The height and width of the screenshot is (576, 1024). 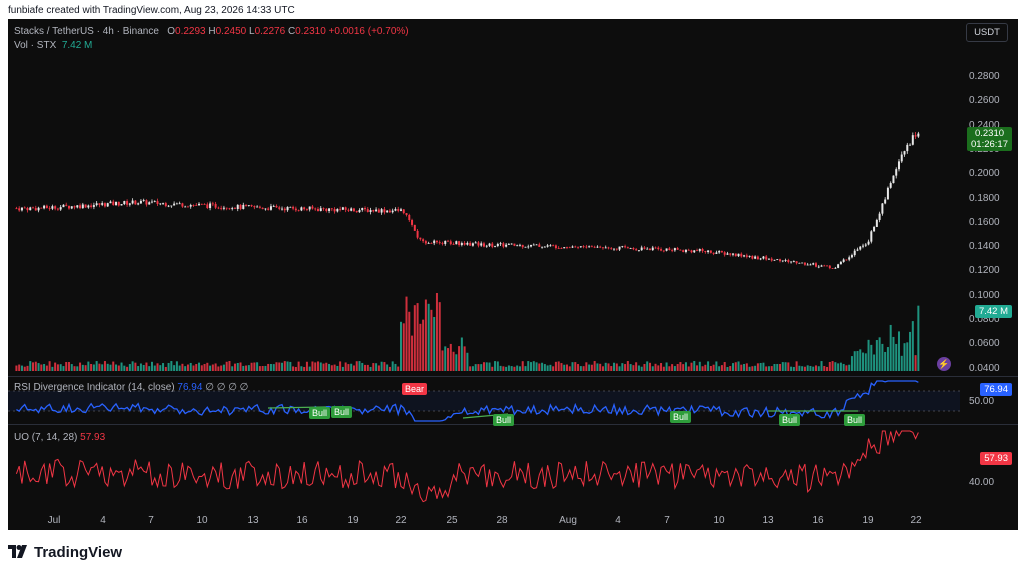 What do you see at coordinates (916, 520) in the screenshot?
I see `time-tick-label: 22` at bounding box center [916, 520].